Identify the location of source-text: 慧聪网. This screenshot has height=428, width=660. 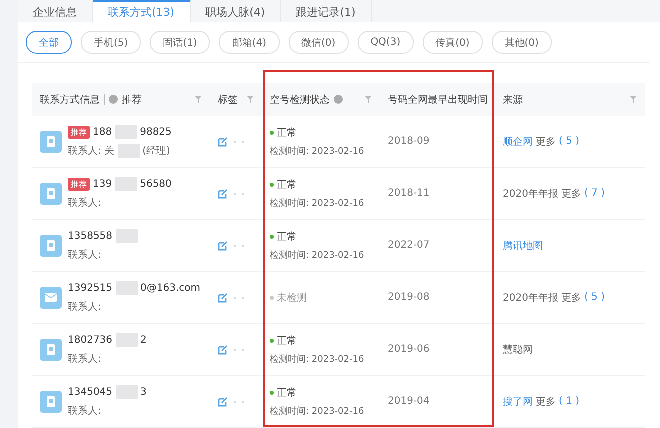
(518, 350).